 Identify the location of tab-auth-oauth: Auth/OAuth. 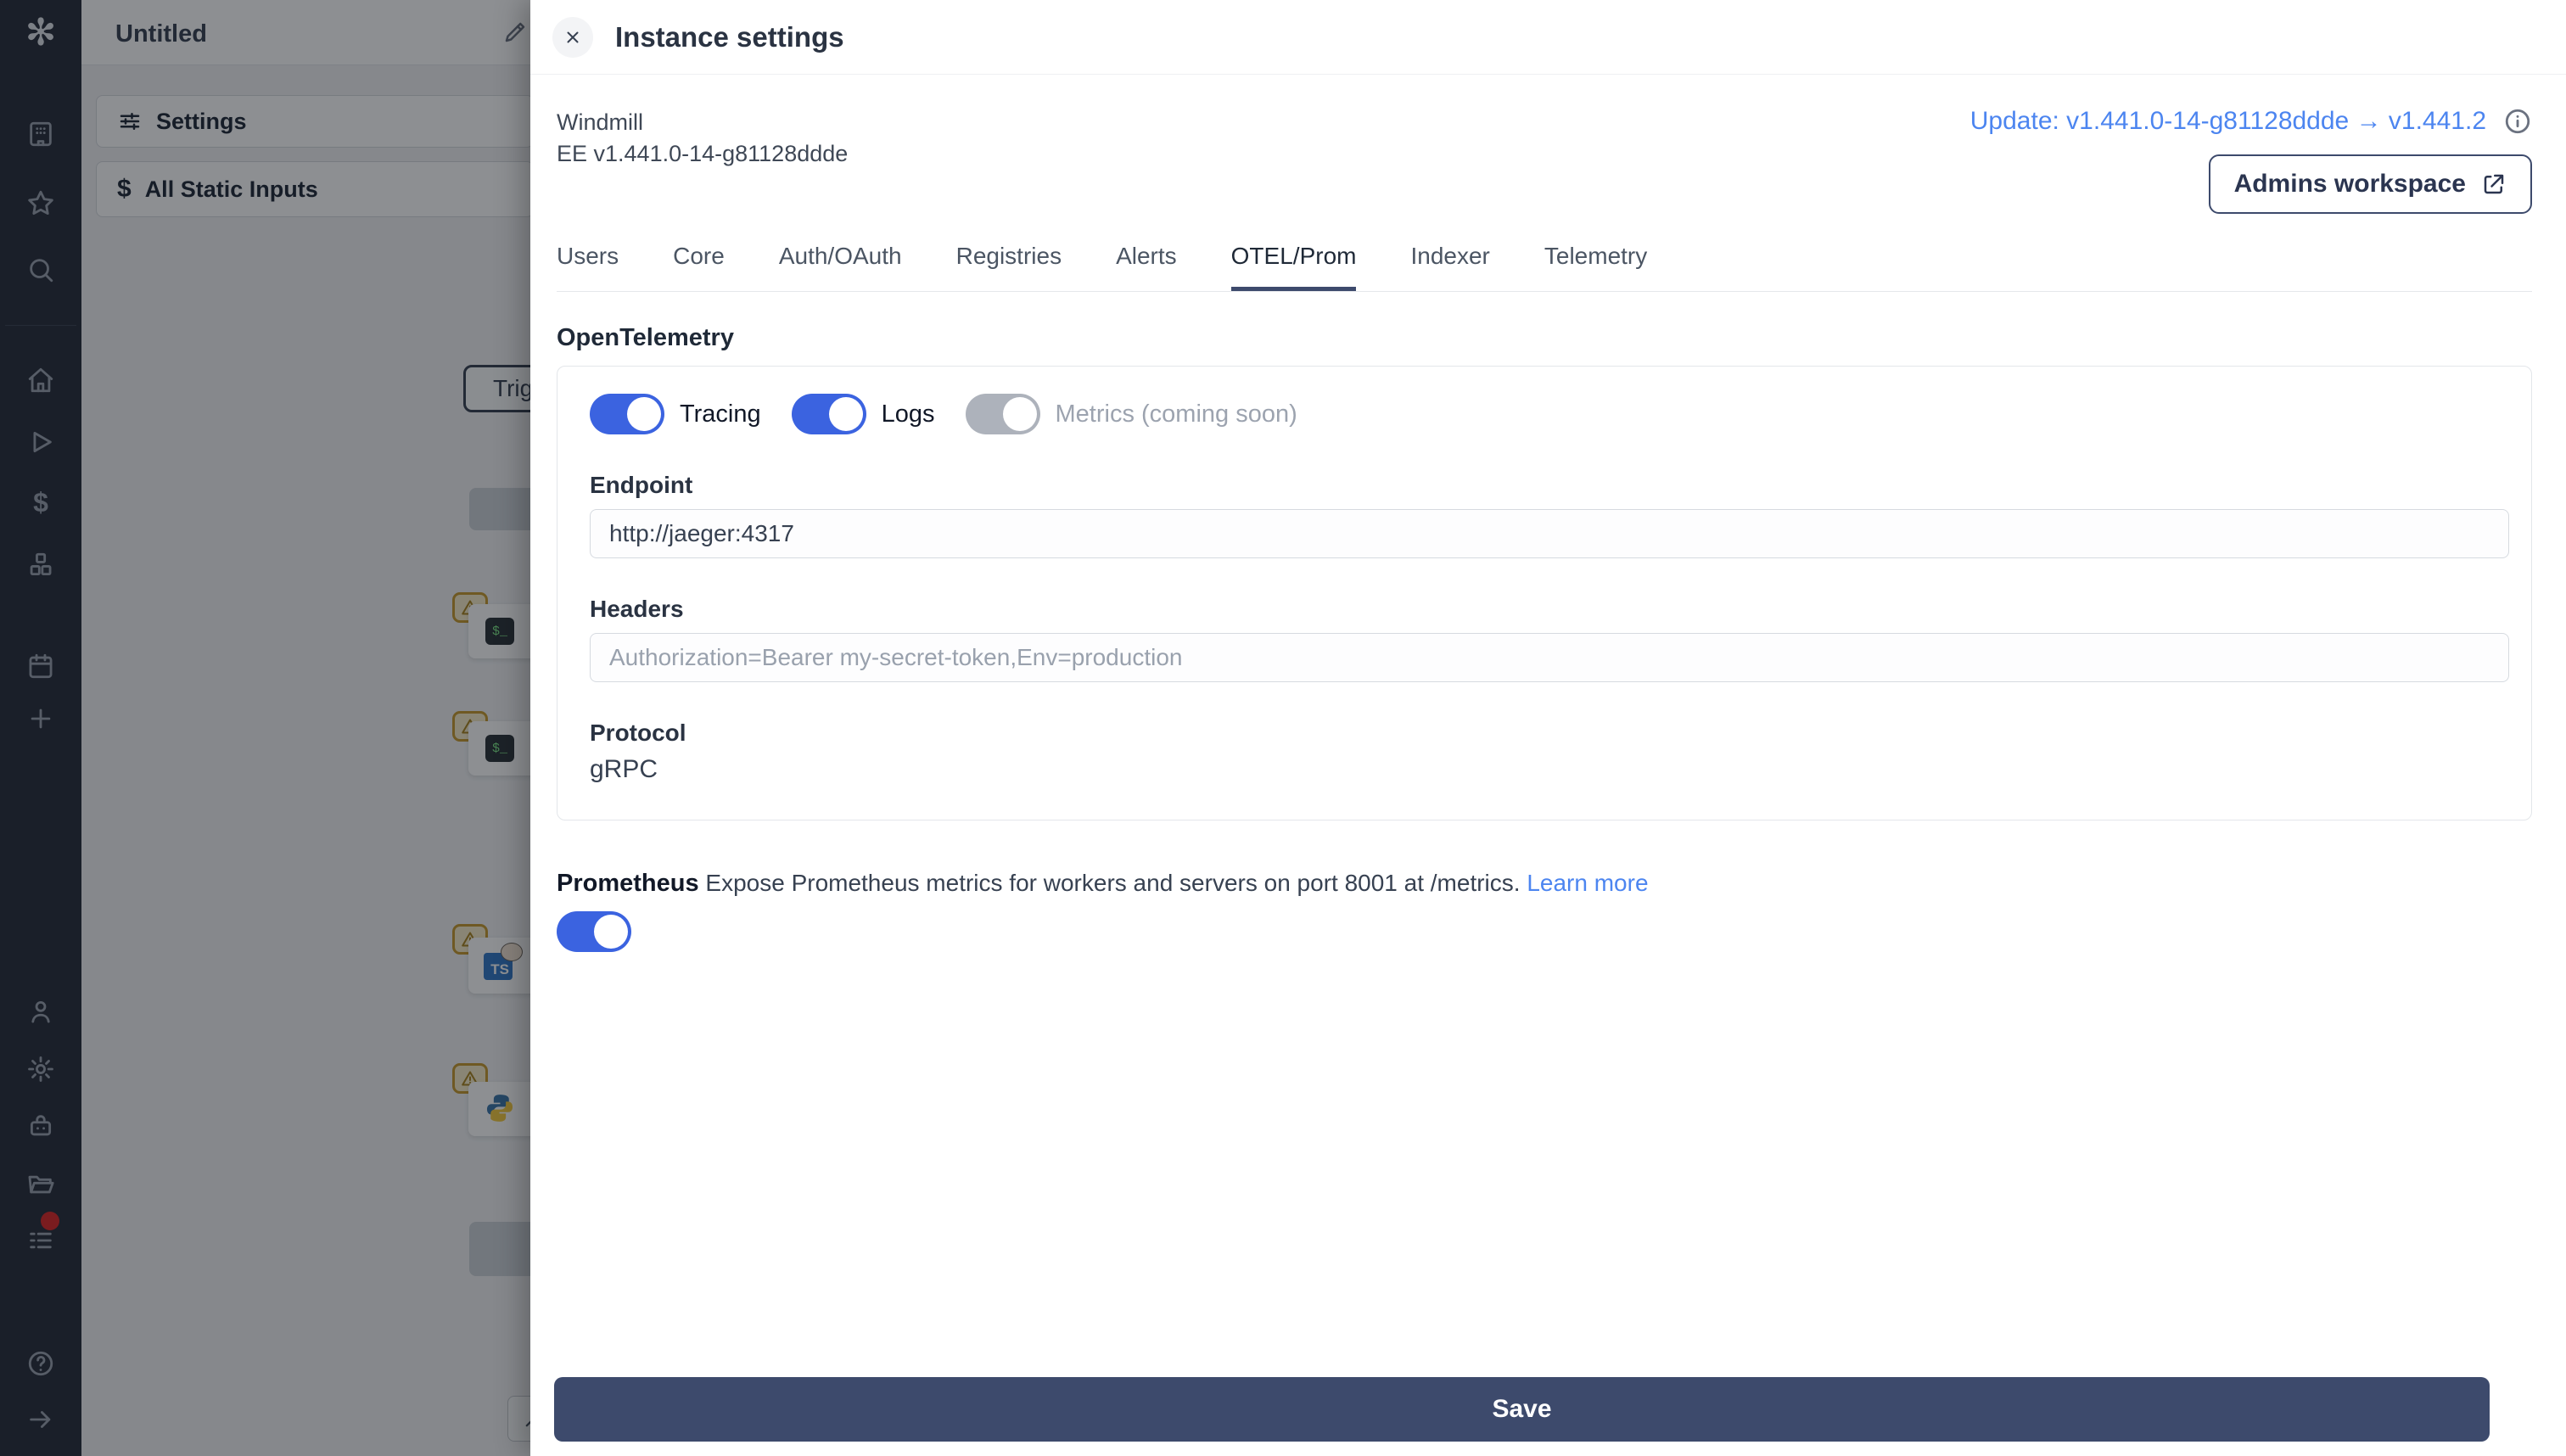
(840, 267).